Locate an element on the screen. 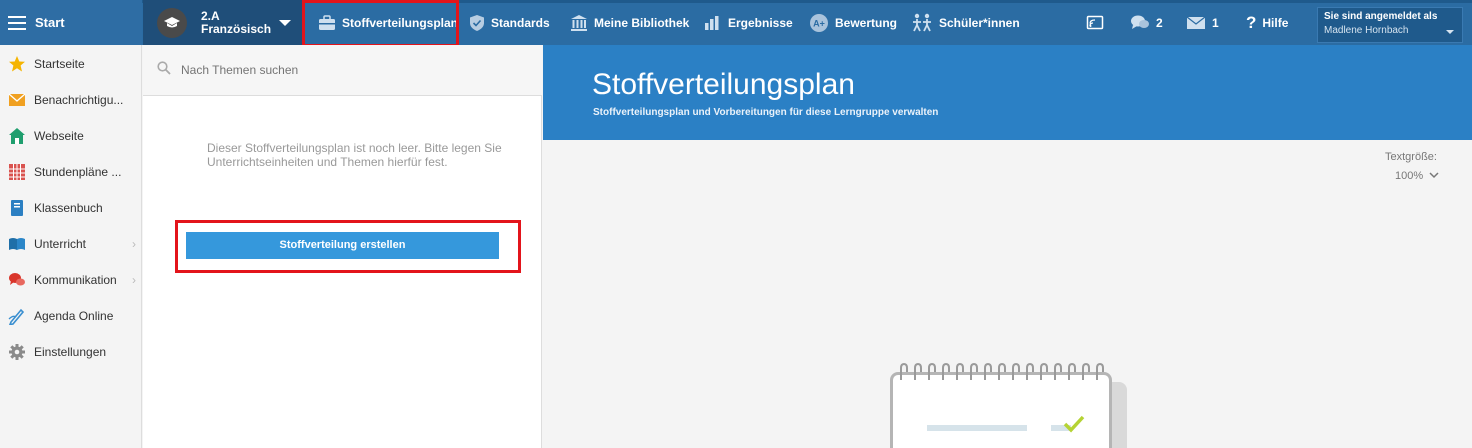 The image size is (1472, 448). library-icon is located at coordinates (579, 23).